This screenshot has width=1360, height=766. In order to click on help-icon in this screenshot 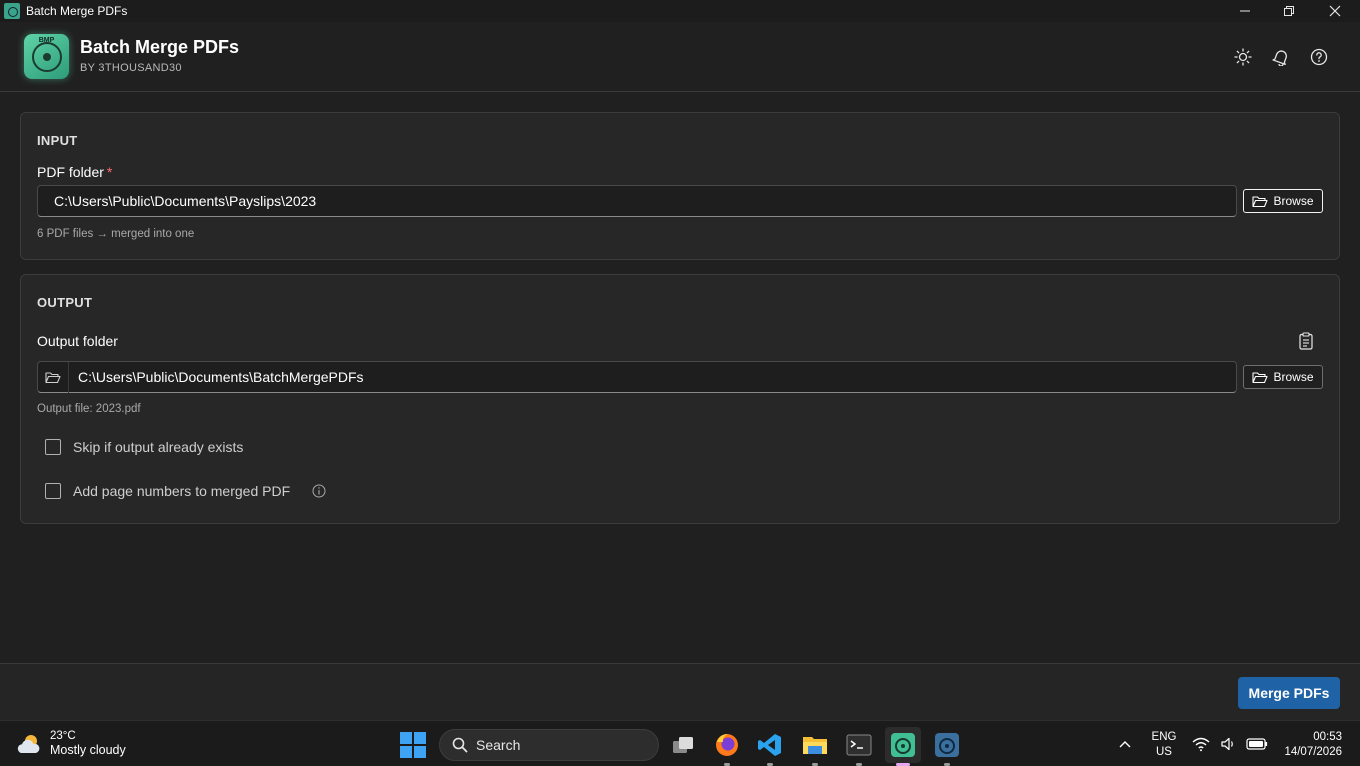, I will do `click(1319, 57)`.